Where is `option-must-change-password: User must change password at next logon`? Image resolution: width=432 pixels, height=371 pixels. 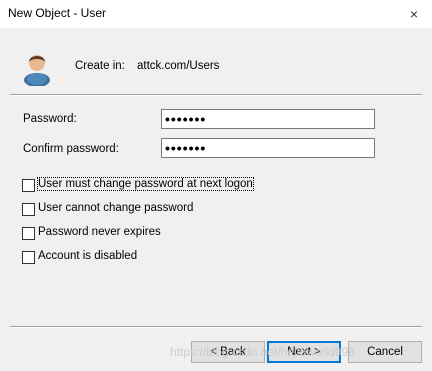 option-must-change-password: User must change password at next logon is located at coordinates (138, 185).